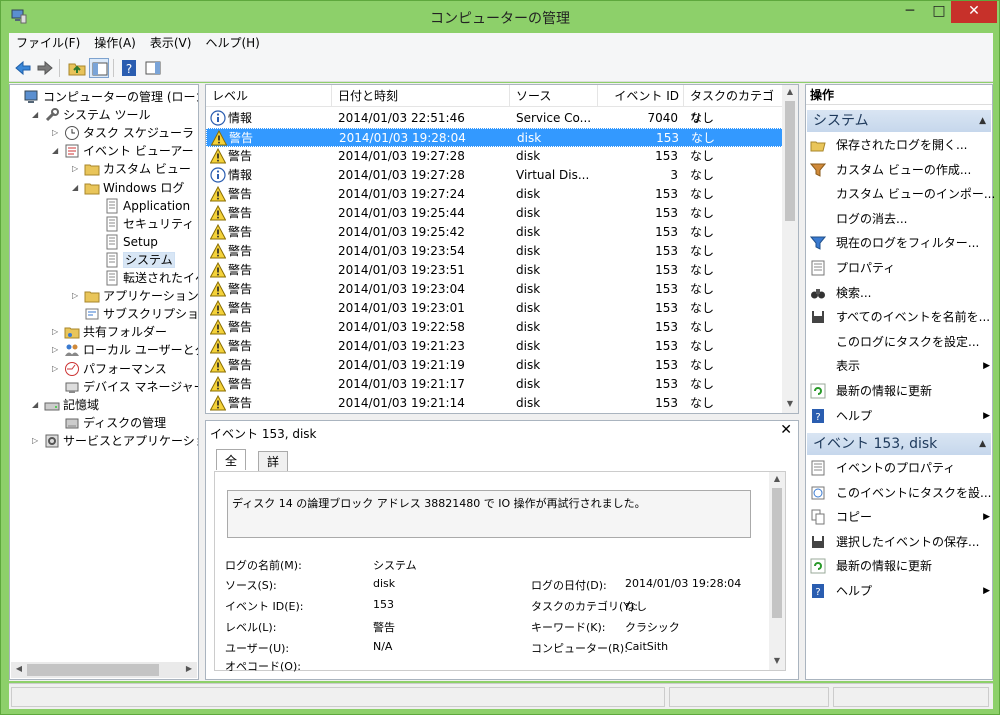 The image size is (1000, 715). Describe the element at coordinates (641, 96) in the screenshot. I see `column-header-event-id: イベント ID` at that location.